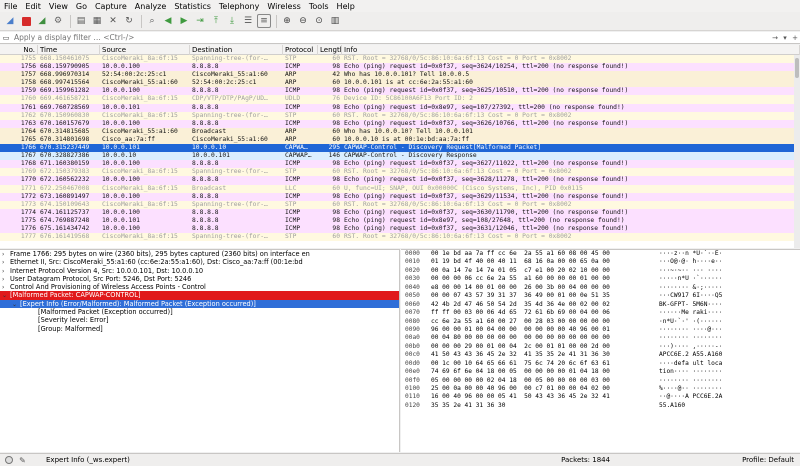 This screenshot has width=800, height=466. Describe the element at coordinates (26, 21) in the screenshot. I see `stop-capture-icon` at that location.